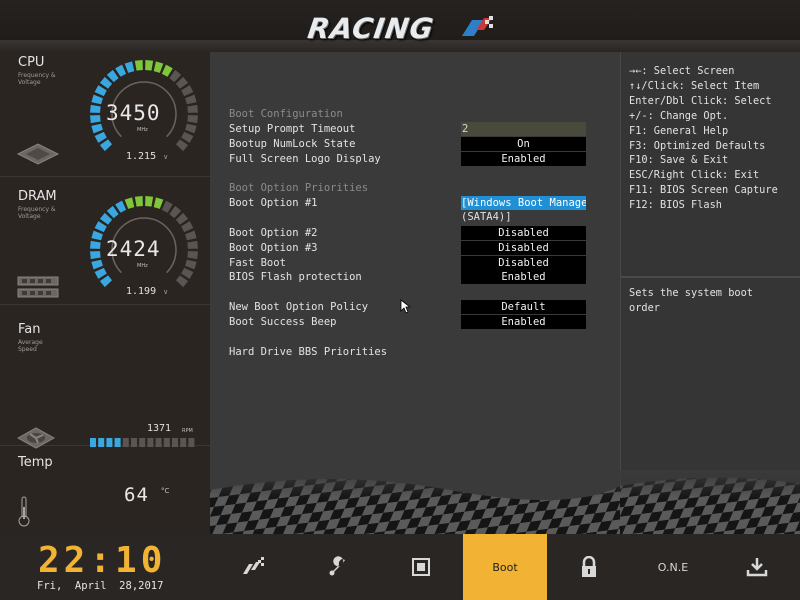 The width and height of the screenshot is (800, 600). I want to click on dram-sub1: Frequency &, so click(37, 209).